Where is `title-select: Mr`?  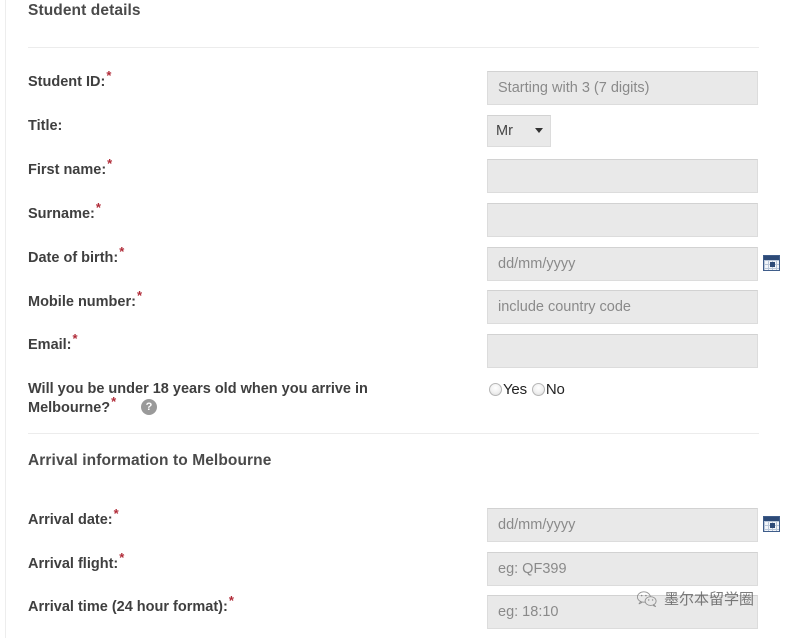
title-select: Mr is located at coordinates (519, 131).